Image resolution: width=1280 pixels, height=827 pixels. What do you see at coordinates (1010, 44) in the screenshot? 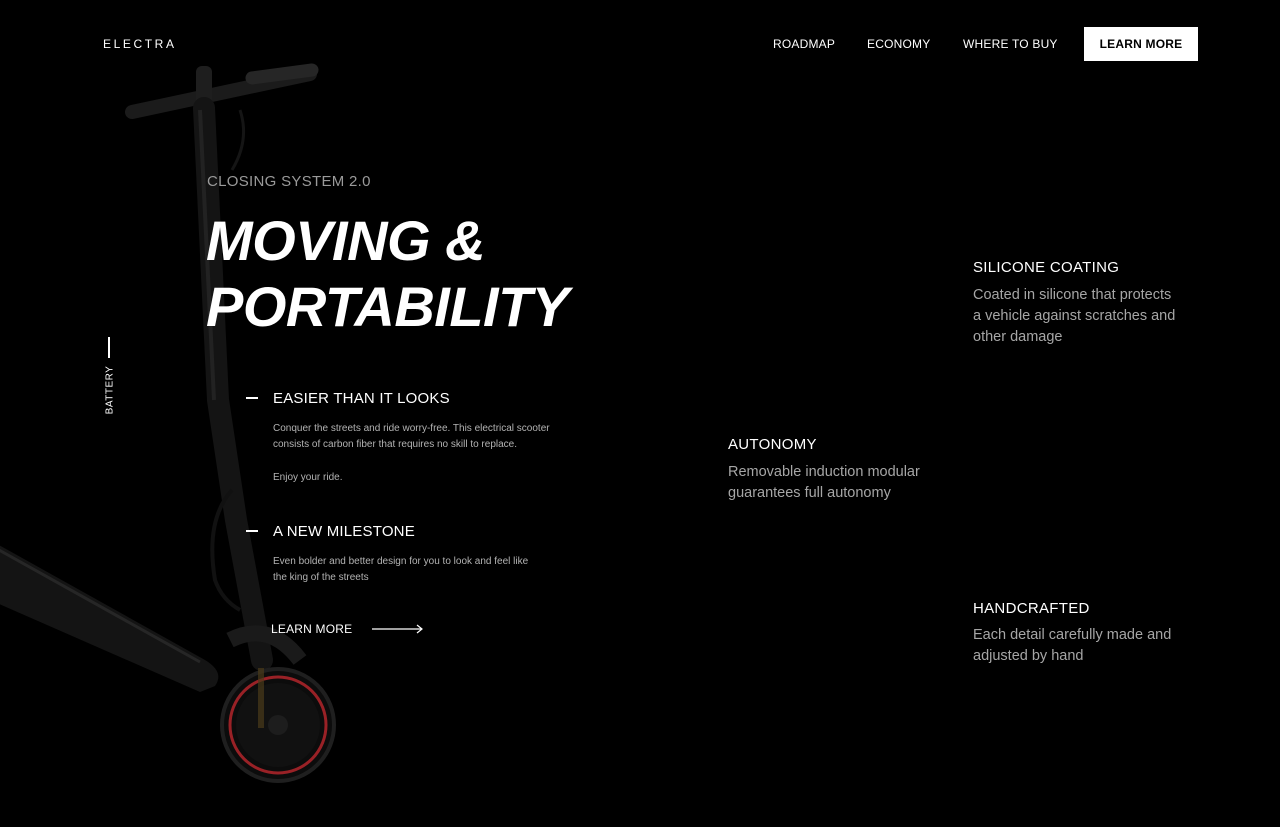
I see `nav-where-to-buy: WHERE TO BUY` at bounding box center [1010, 44].